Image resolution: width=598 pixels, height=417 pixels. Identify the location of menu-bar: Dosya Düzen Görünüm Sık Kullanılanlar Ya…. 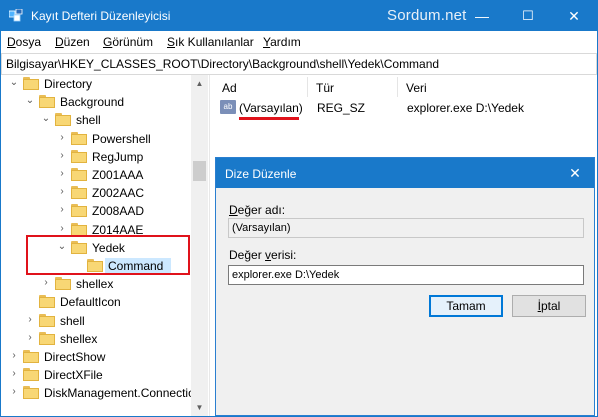
(299, 42).